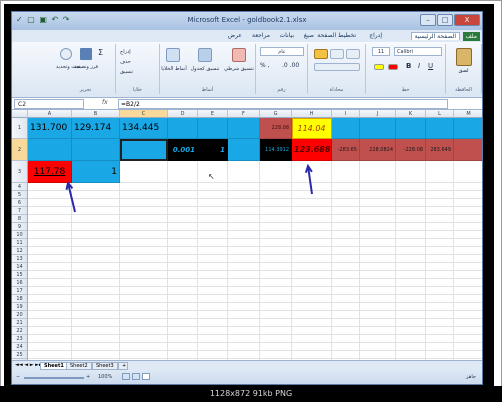 This screenshot has width=502, height=402. I want to click on align-left-icon, so click(353, 54).